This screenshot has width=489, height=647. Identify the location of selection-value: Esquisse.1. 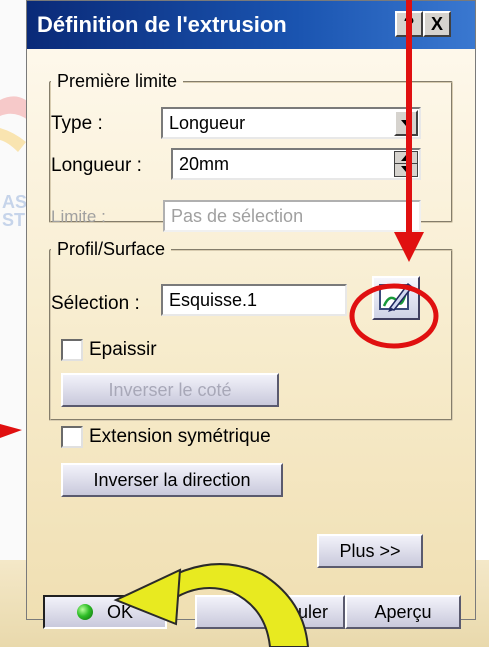
(213, 300).